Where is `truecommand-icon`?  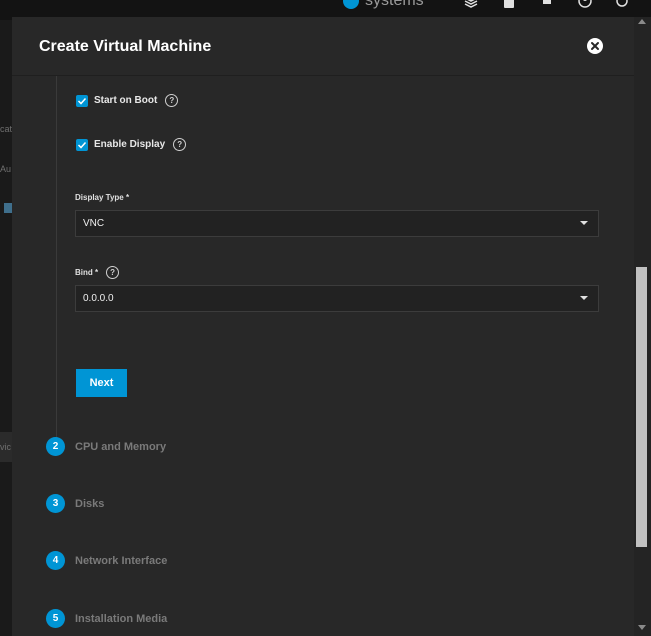 truecommand-icon is located at coordinates (471, 4).